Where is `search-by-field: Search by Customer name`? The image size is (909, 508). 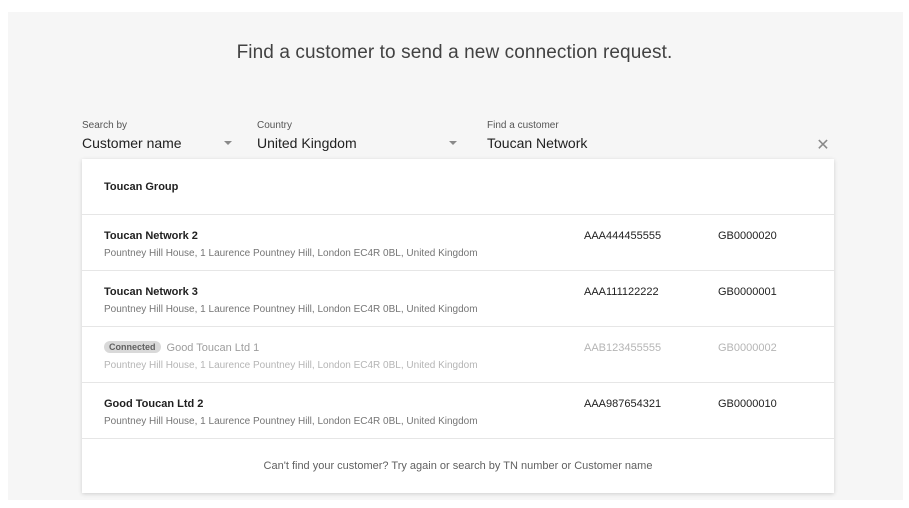 search-by-field: Search by Customer name is located at coordinates (157, 135).